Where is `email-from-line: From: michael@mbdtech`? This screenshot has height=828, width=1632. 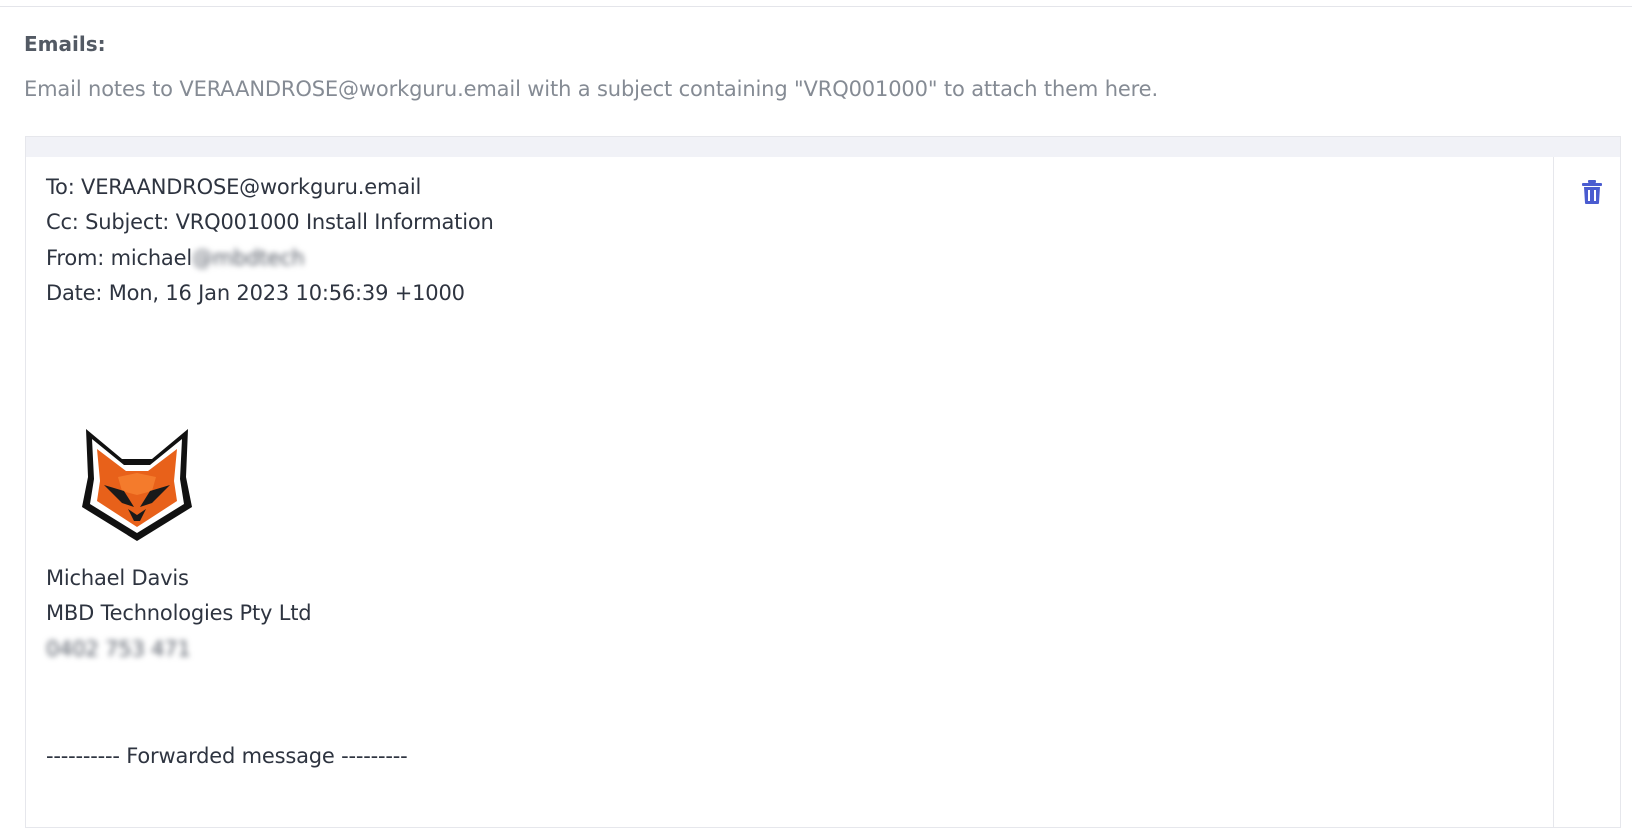
email-from-line: From: michael@mbdtech is located at coordinates (175, 258).